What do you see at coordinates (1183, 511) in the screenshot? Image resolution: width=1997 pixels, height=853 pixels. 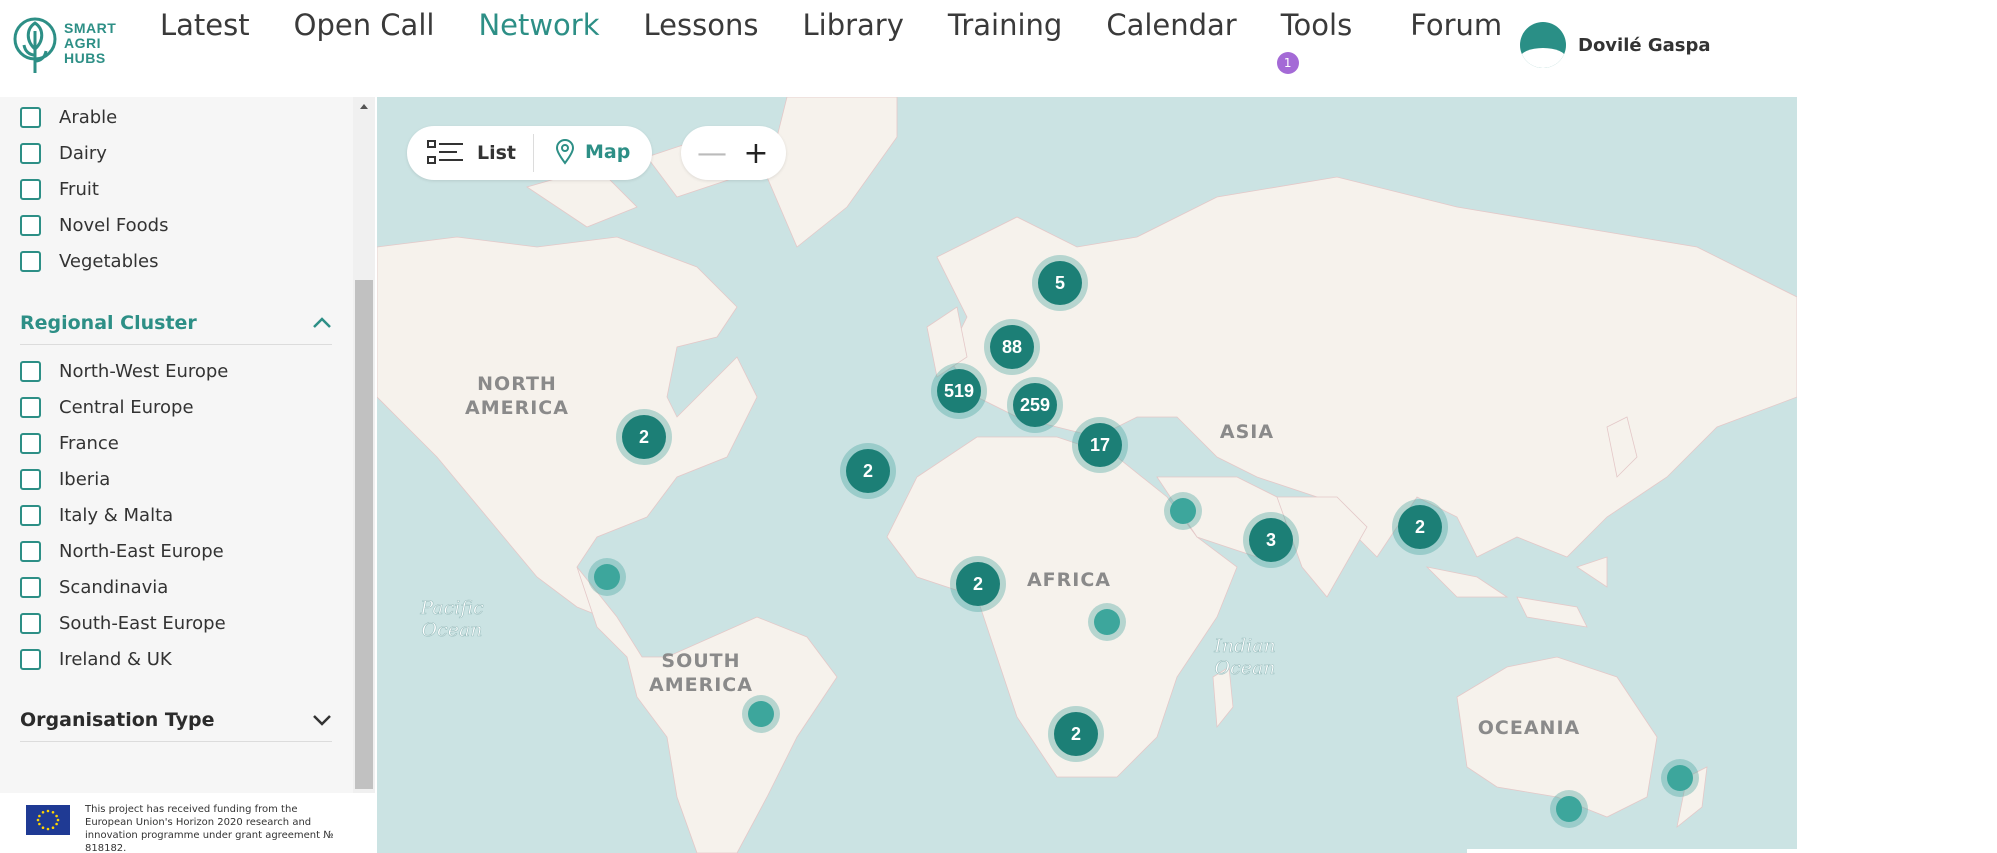 I see `location-marker-gulf` at bounding box center [1183, 511].